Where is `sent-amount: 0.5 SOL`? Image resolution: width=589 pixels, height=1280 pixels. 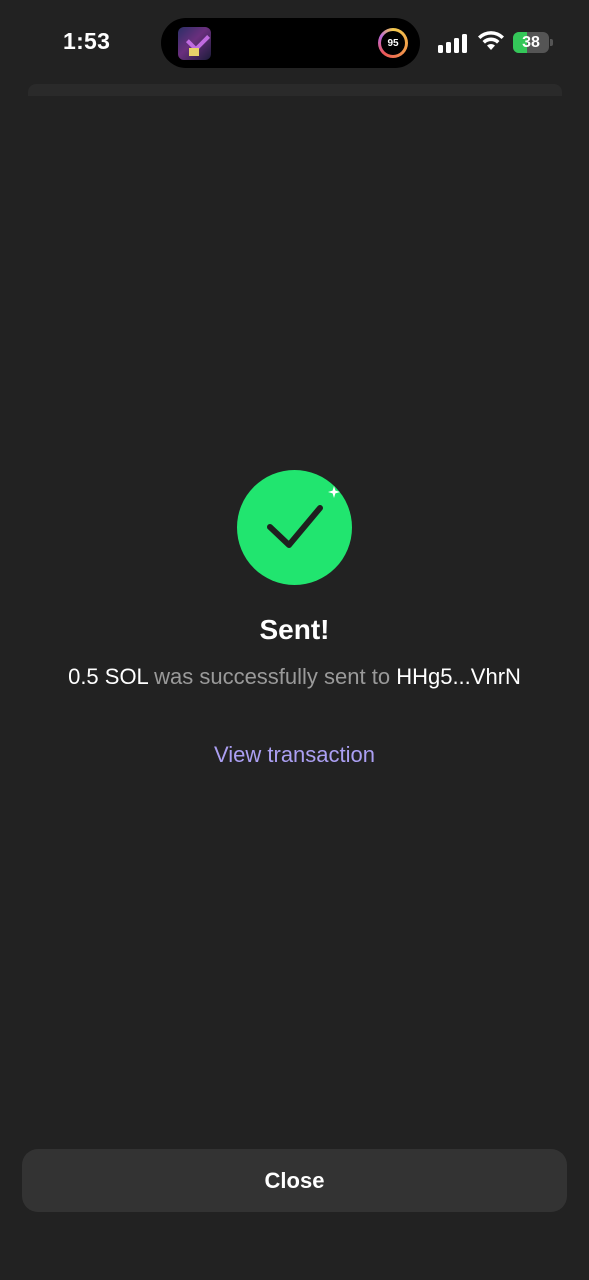
sent-amount: 0.5 SOL is located at coordinates (108, 676).